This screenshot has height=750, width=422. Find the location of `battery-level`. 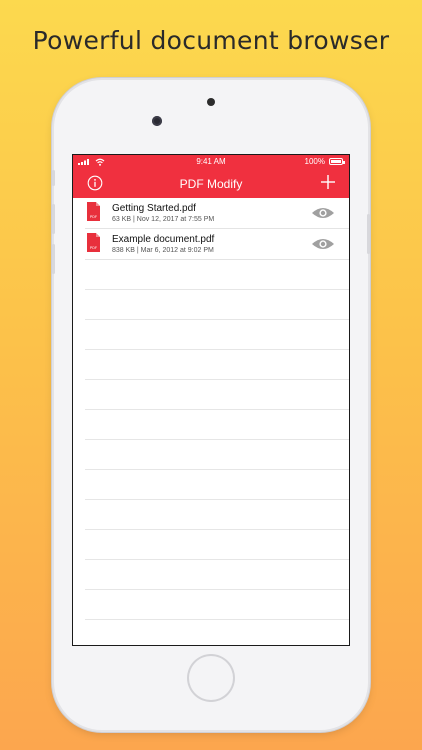

battery-level is located at coordinates (336, 161).